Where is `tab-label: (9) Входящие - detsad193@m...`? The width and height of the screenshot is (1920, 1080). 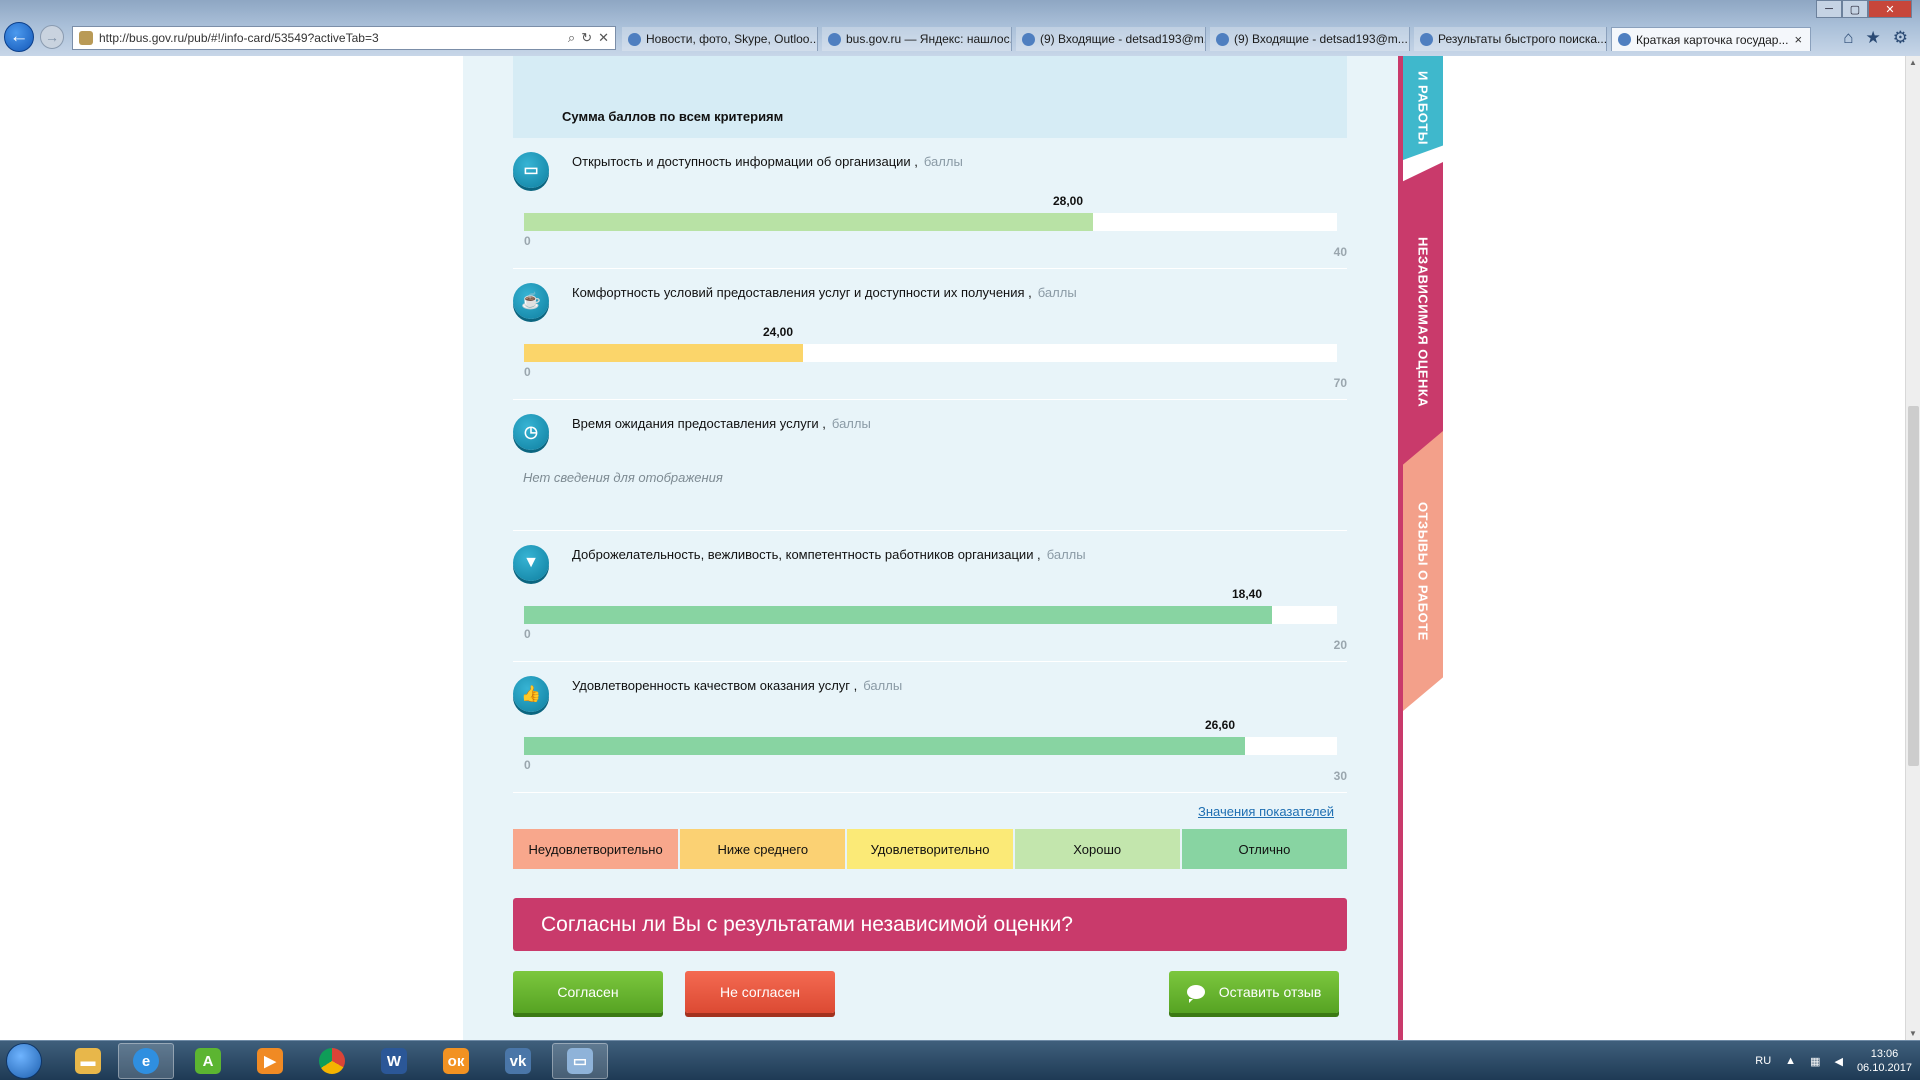
tab-label: (9) Входящие - detsad193@m... is located at coordinates (1123, 39).